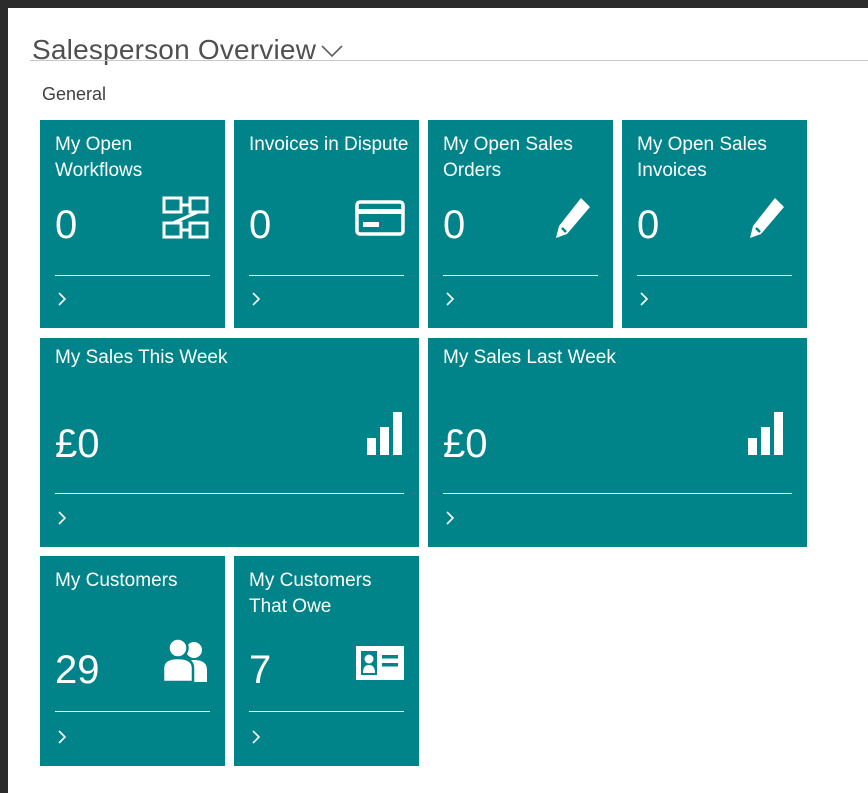 This screenshot has height=793, width=868. Describe the element at coordinates (702, 157) in the screenshot. I see `tile-title: My Open Sales Invoices` at that location.